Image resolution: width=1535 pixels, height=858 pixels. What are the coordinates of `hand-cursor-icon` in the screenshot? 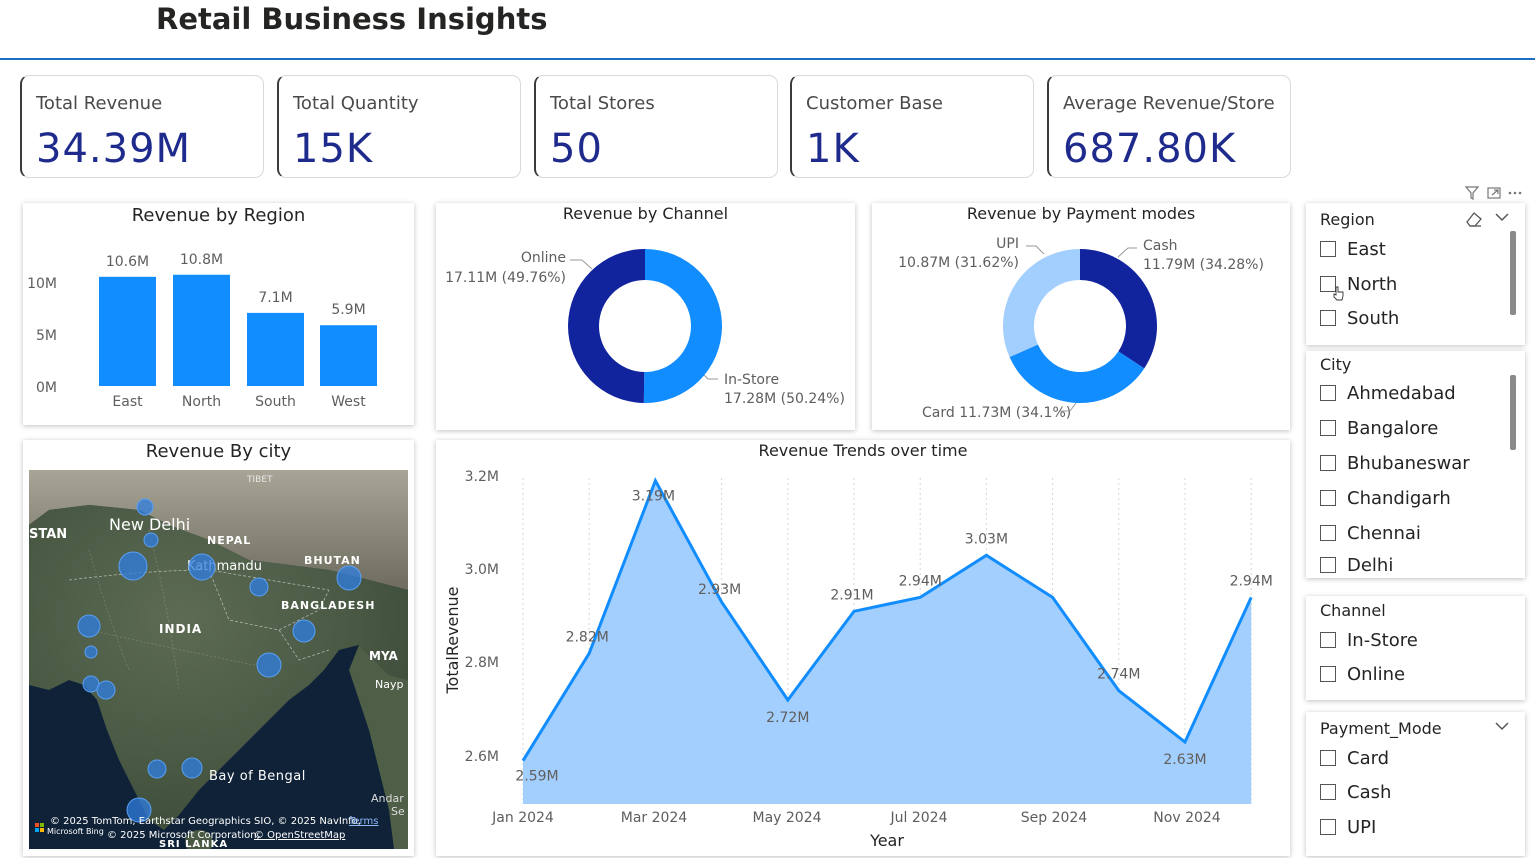 It's located at (1338, 293).